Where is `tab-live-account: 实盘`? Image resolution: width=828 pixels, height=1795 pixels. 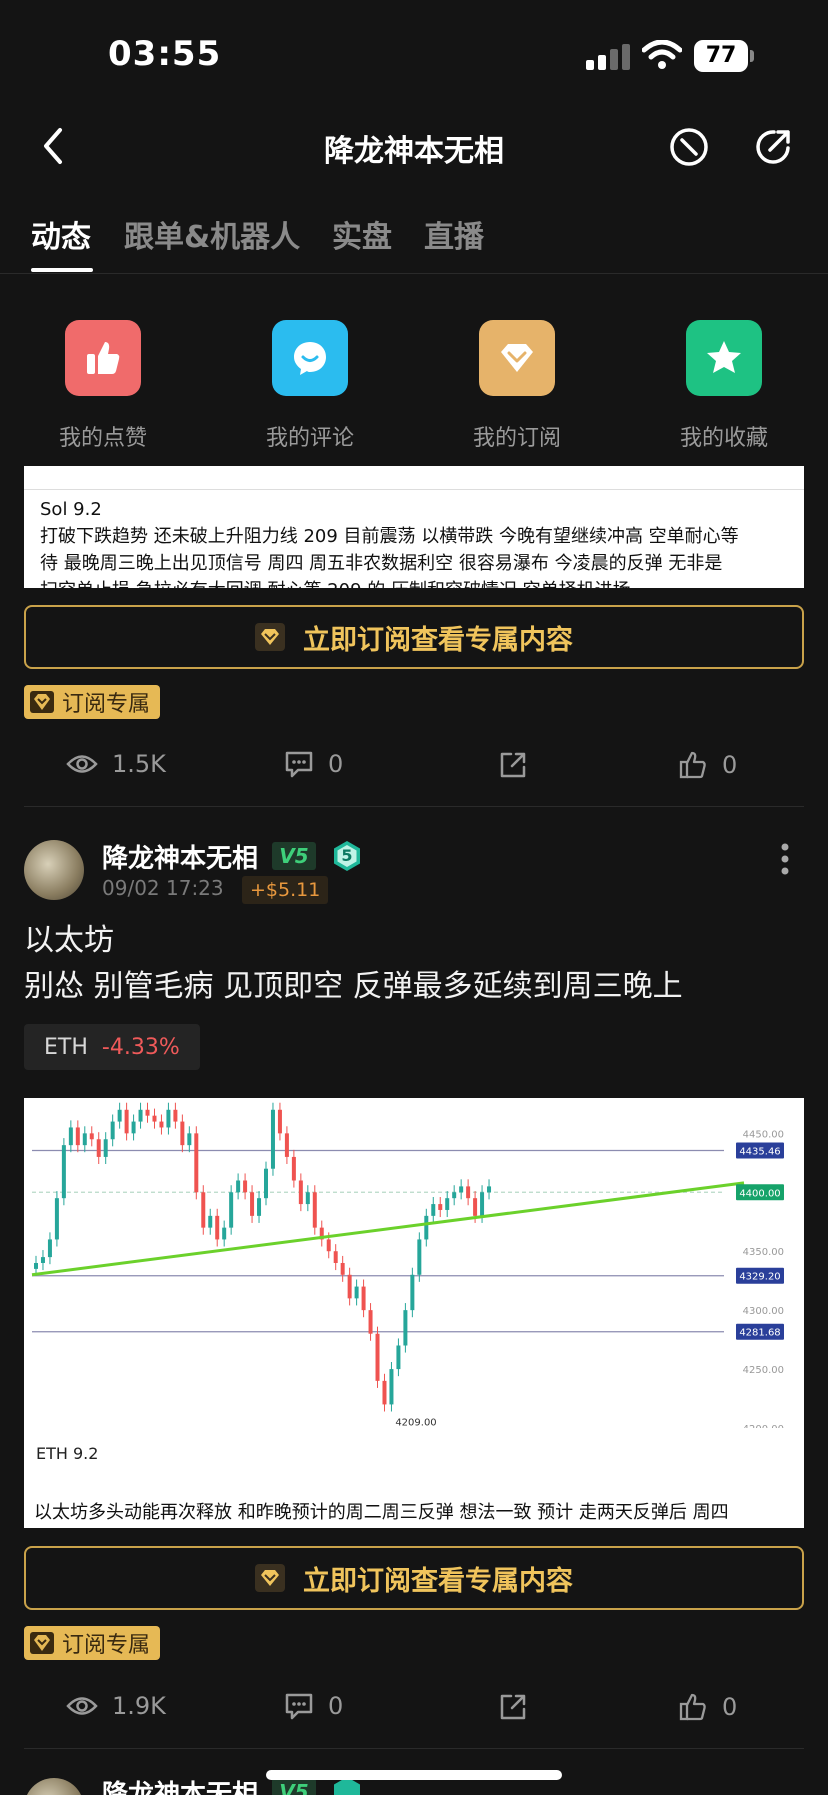
tab-live-account: 实盘 is located at coordinates (362, 234).